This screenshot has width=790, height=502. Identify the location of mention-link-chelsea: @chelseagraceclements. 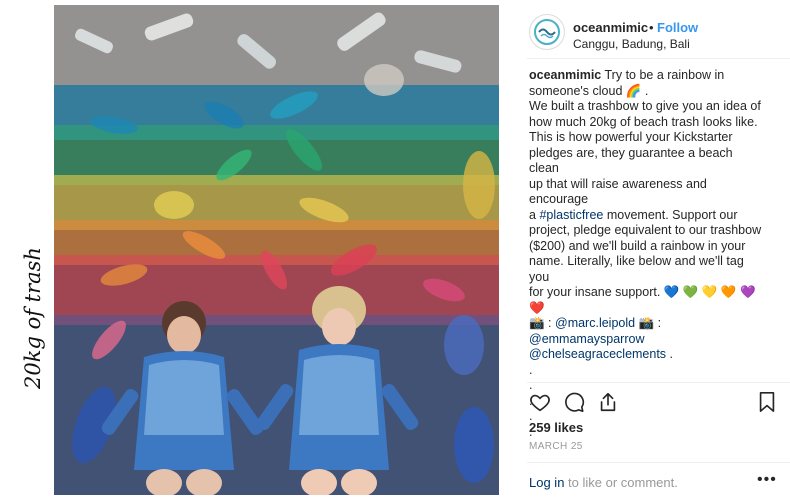
(597, 354).